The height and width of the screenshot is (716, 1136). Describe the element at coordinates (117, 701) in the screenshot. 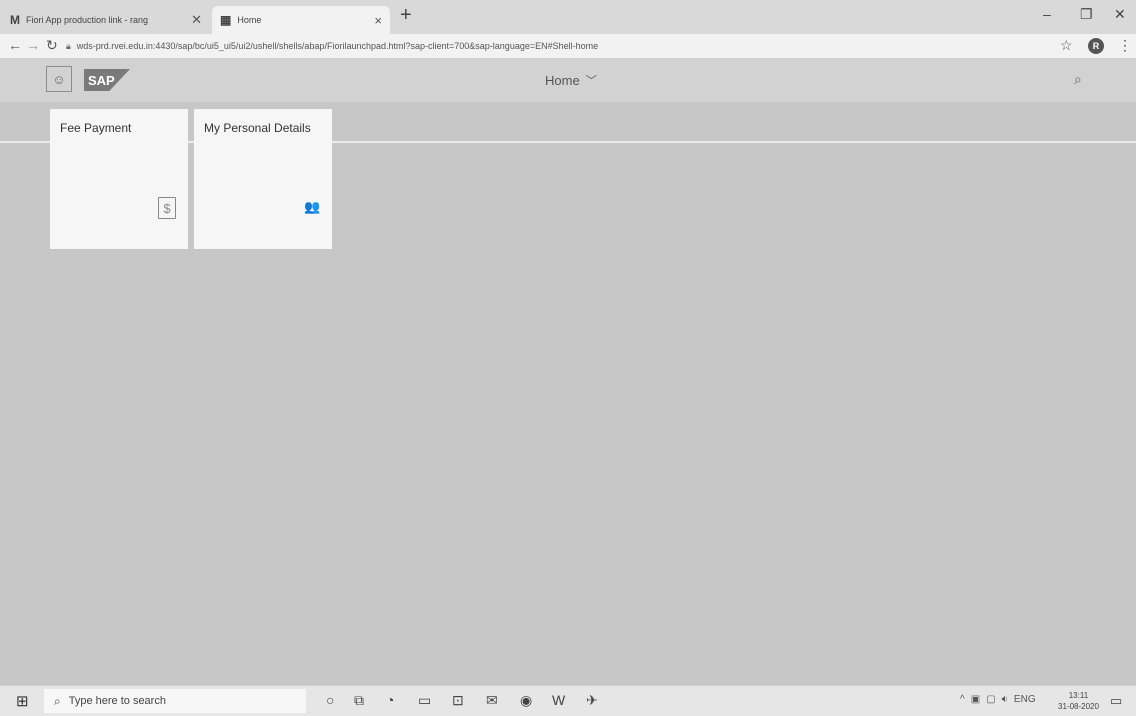

I see `search-placeholder: Type here to search` at that location.